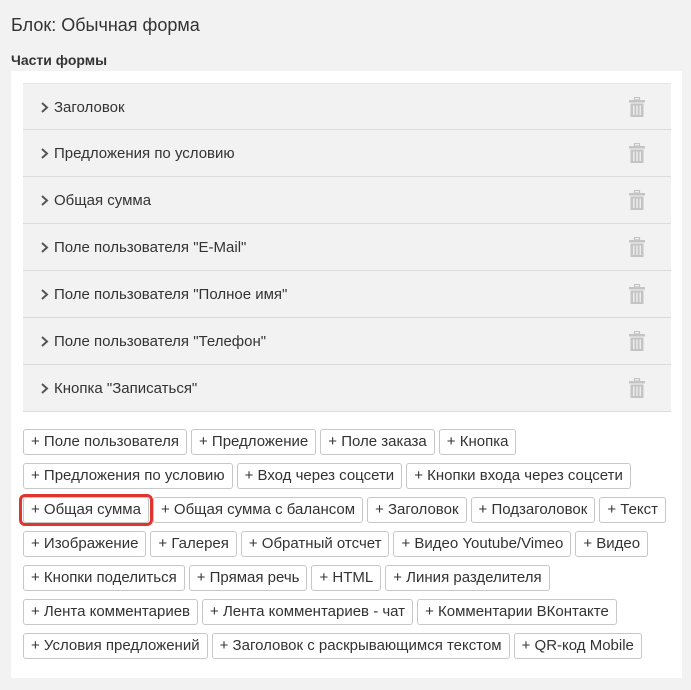  What do you see at coordinates (144, 153) in the screenshot?
I see `form-part-label: Предложения по условию` at bounding box center [144, 153].